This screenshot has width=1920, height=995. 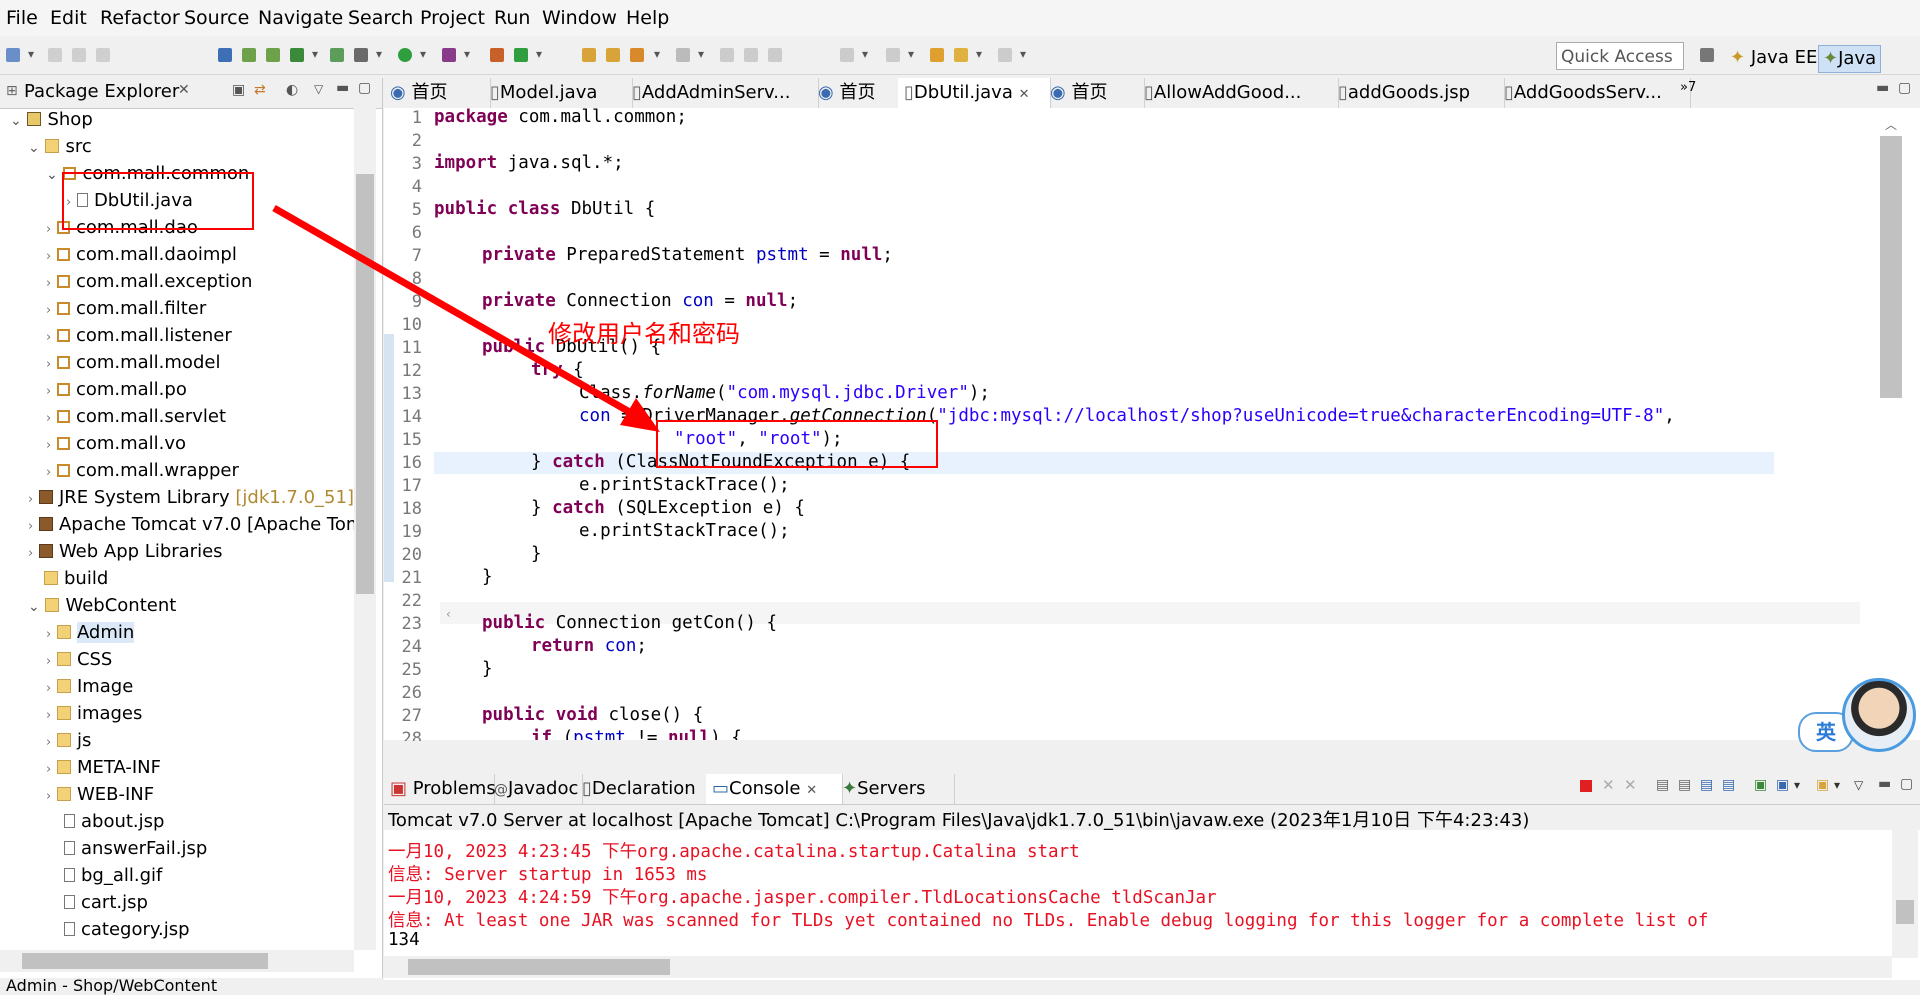 I want to click on tab-javadoc: @Javadoc, so click(x=535, y=789).